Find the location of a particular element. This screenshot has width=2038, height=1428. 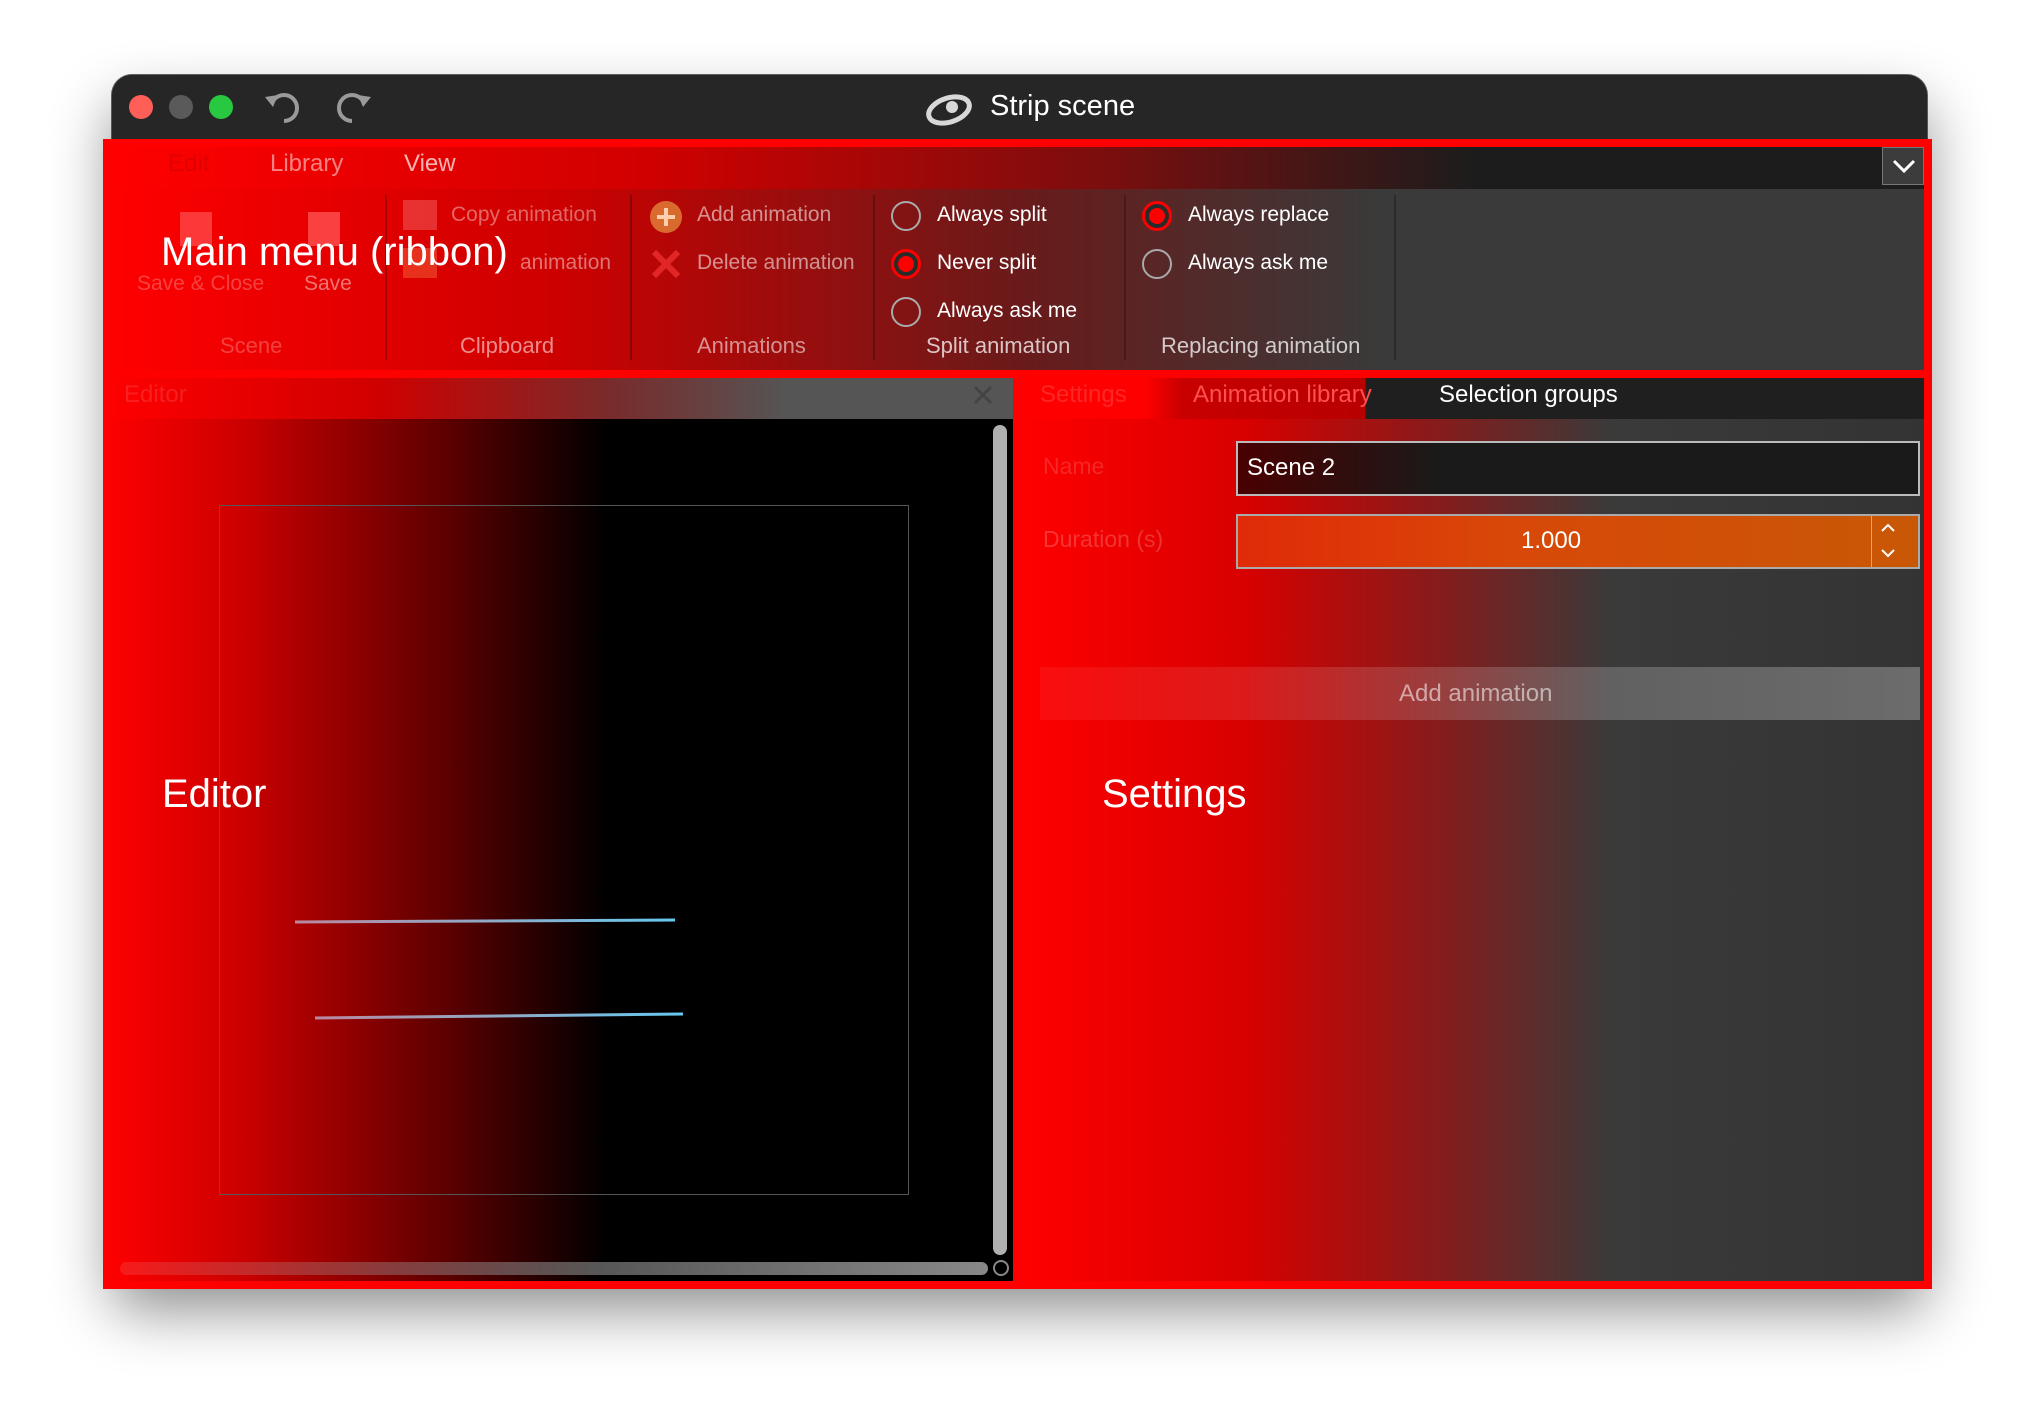

title-bar: Strip scene is located at coordinates (1019, 107).